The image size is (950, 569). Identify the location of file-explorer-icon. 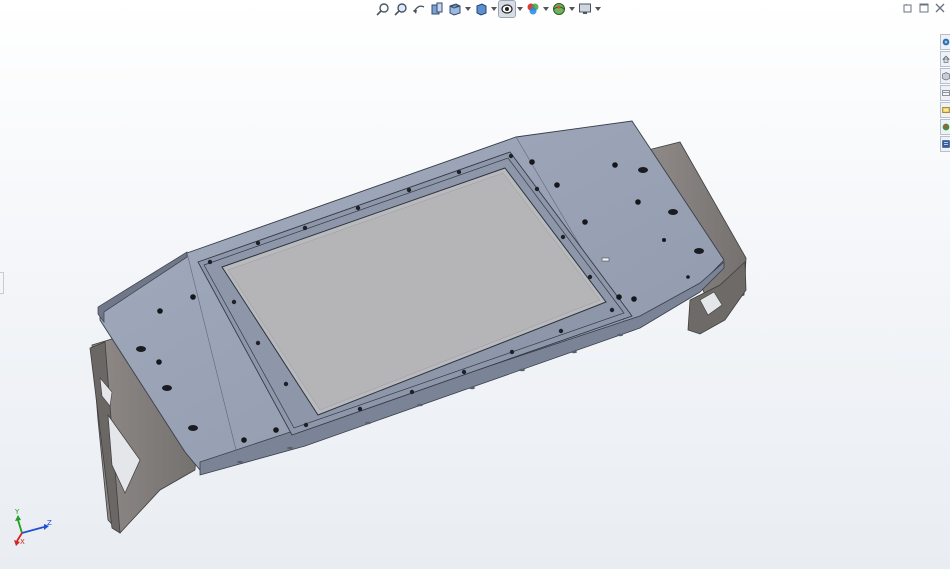
(945, 76).